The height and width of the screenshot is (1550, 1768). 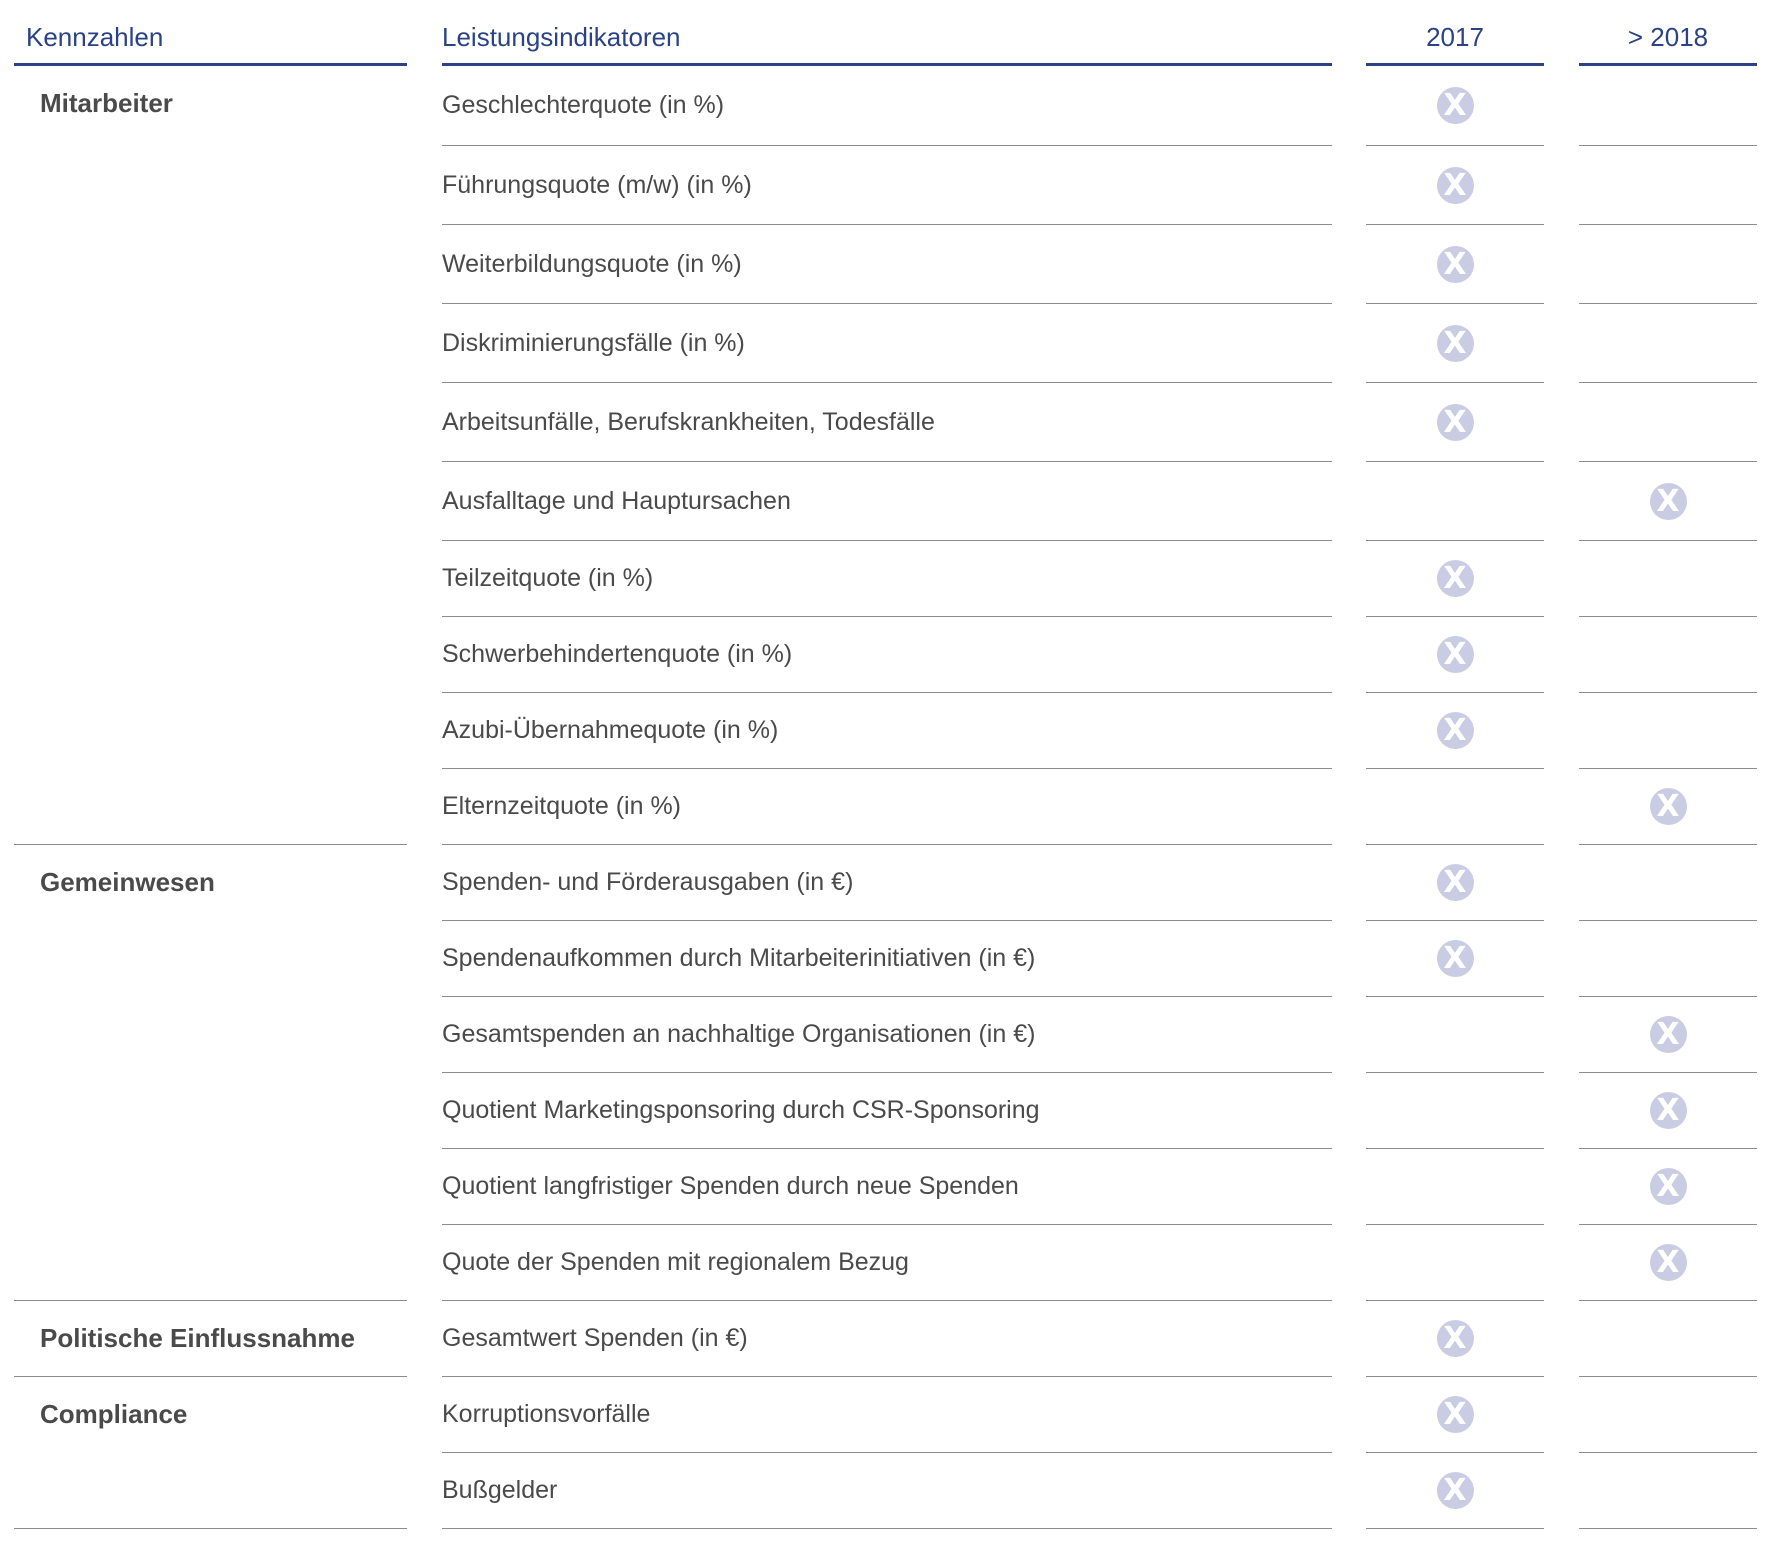 I want to click on indicator-cell: Bußgelder, so click(x=887, y=1491).